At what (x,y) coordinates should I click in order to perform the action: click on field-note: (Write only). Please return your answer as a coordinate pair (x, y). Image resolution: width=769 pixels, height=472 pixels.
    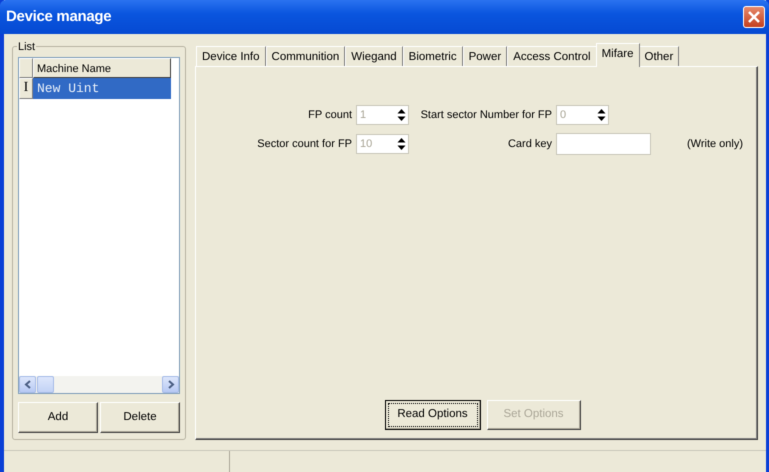
    Looking at the image, I should click on (715, 144).